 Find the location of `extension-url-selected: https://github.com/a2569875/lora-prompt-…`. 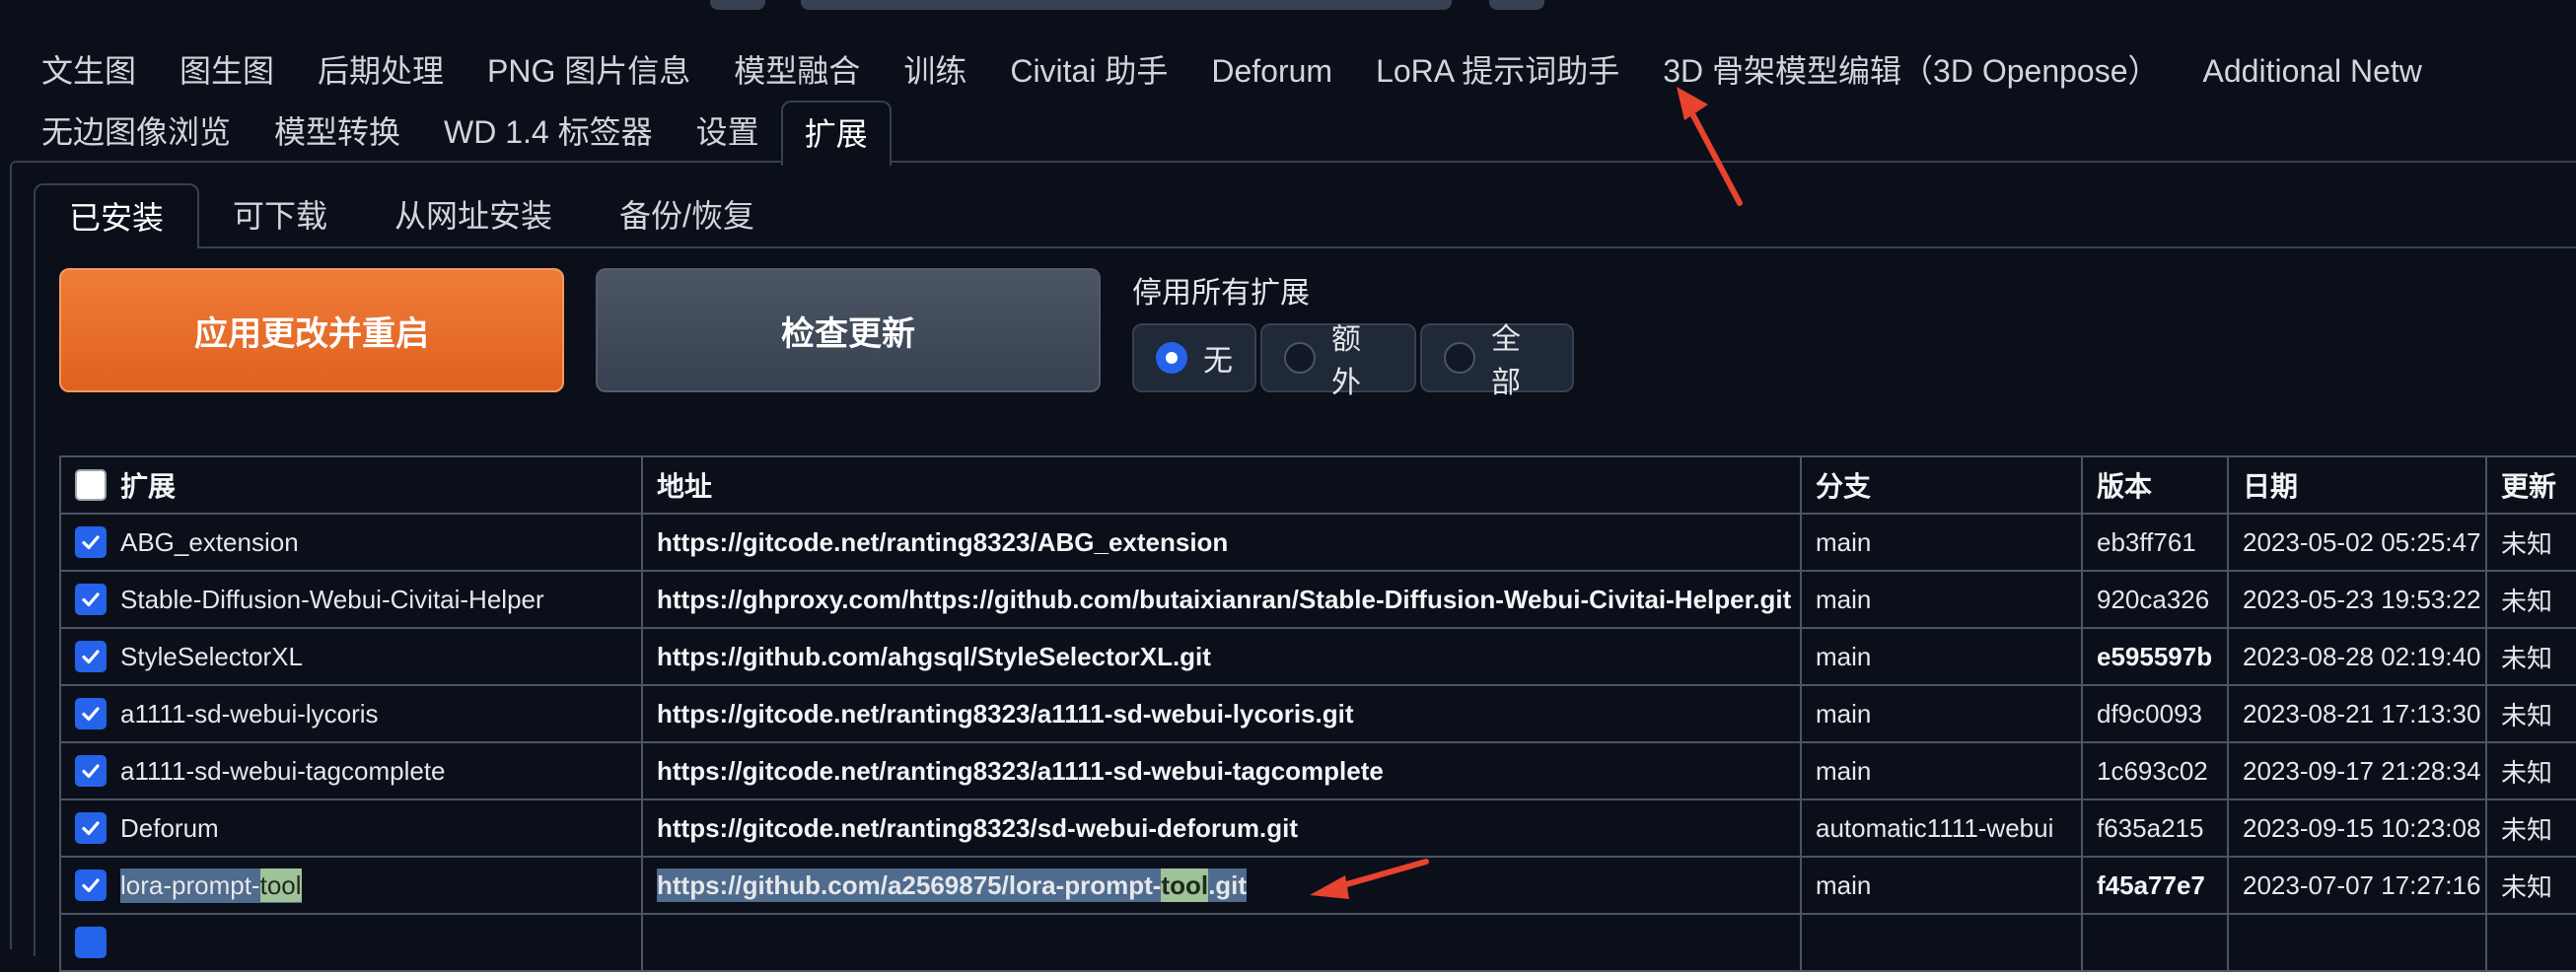

extension-url-selected: https://github.com/a2569875/lora-prompt-… is located at coordinates (953, 885).